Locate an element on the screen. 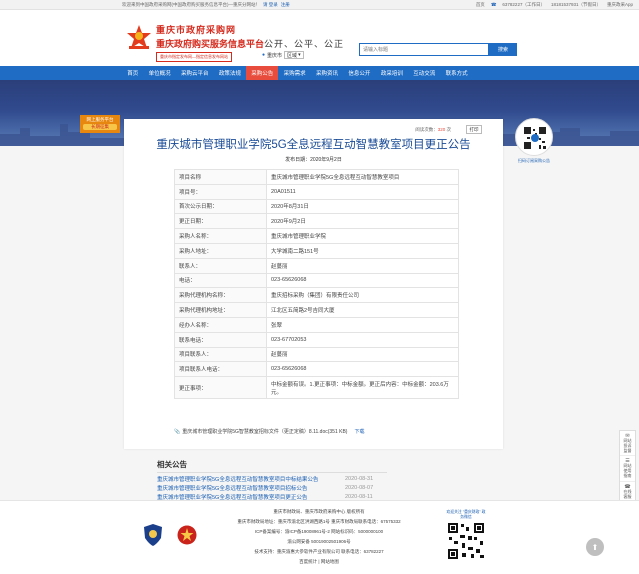  table-row: 项目联系人： 赵蔓丽 is located at coordinates (316, 354).